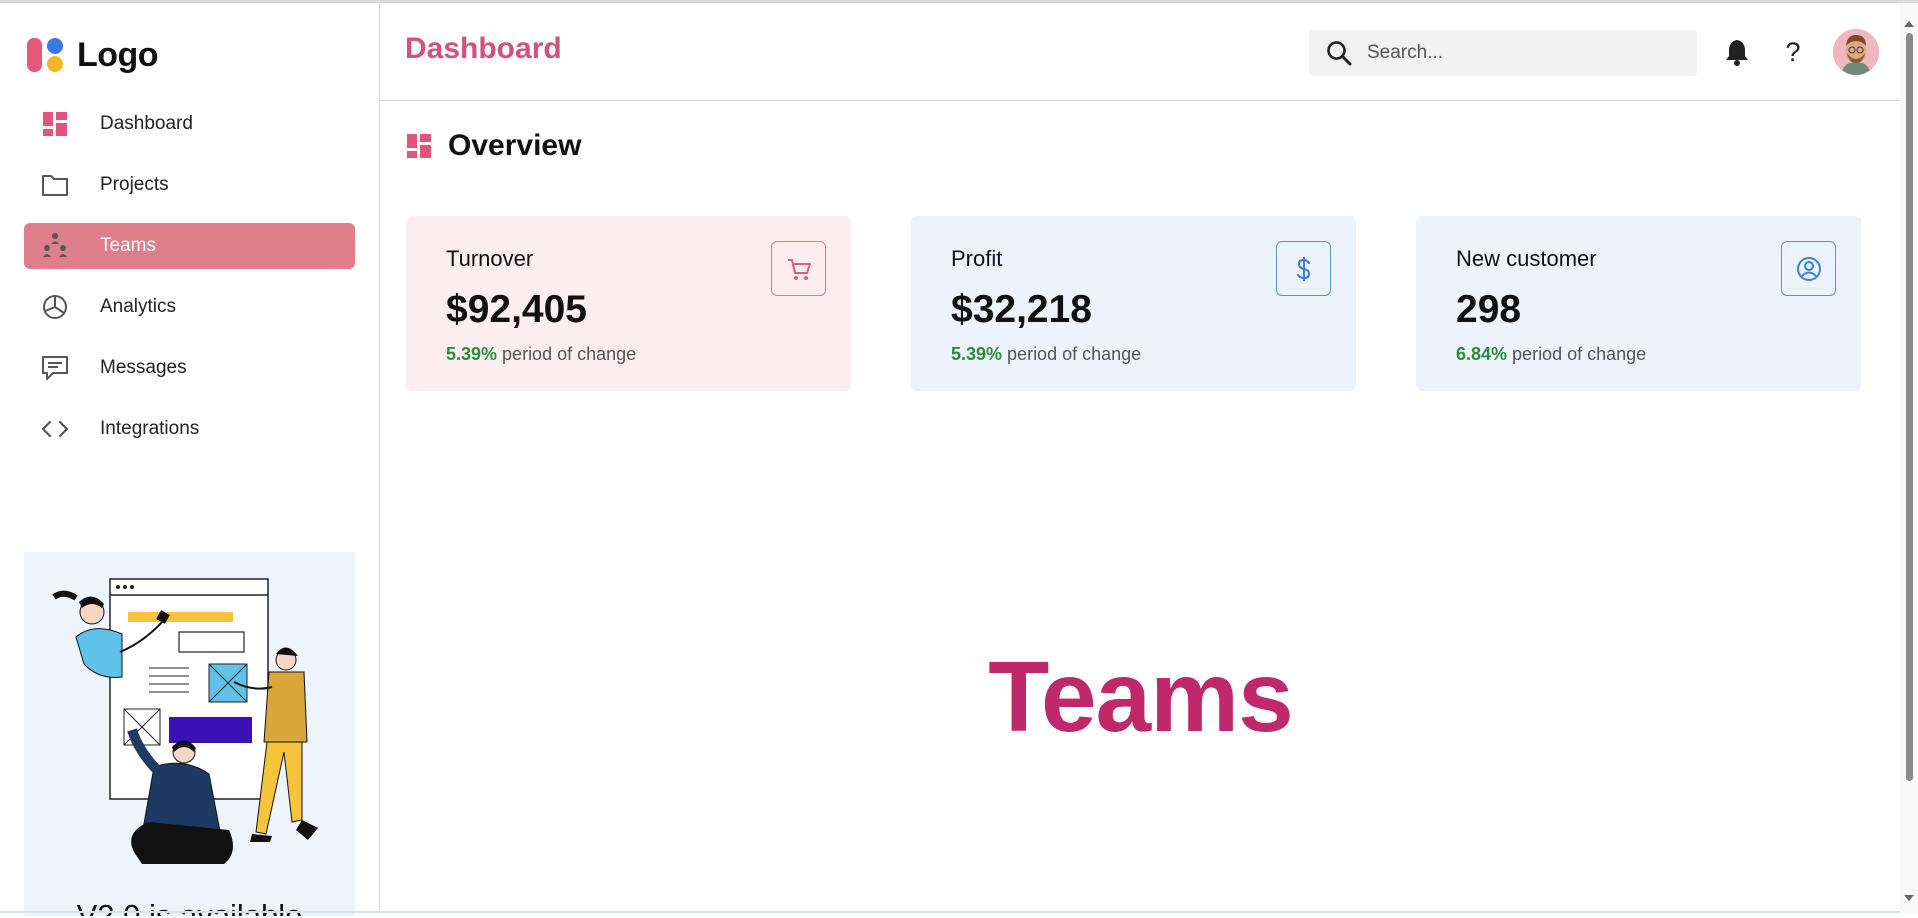 This screenshot has height=918, width=1918. I want to click on notifications-button, so click(1737, 52).